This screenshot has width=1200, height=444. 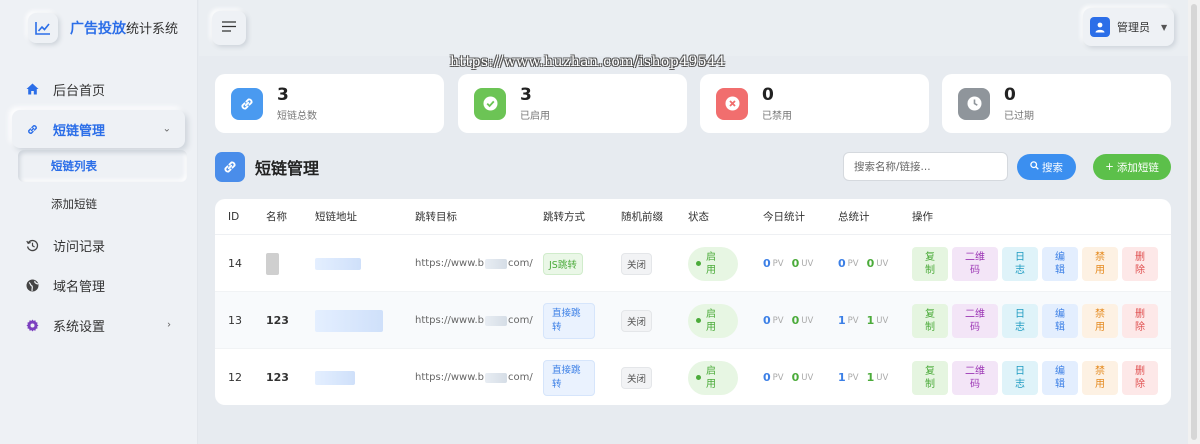 I want to click on search-icon, so click(x=1034, y=167).